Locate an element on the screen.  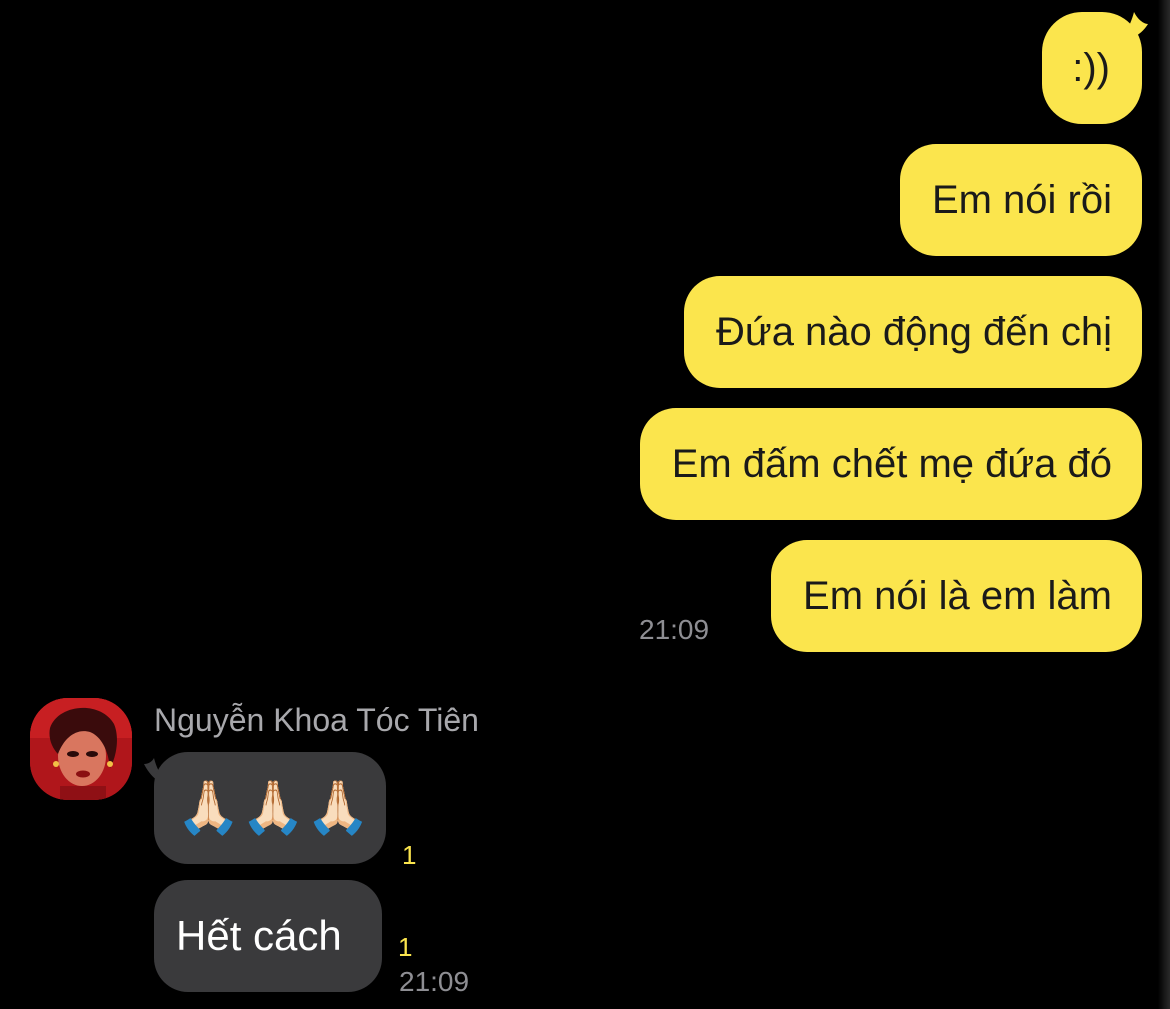
outgoing-message: Em đấm chết mẹ đứa đó is located at coordinates (890, 464).